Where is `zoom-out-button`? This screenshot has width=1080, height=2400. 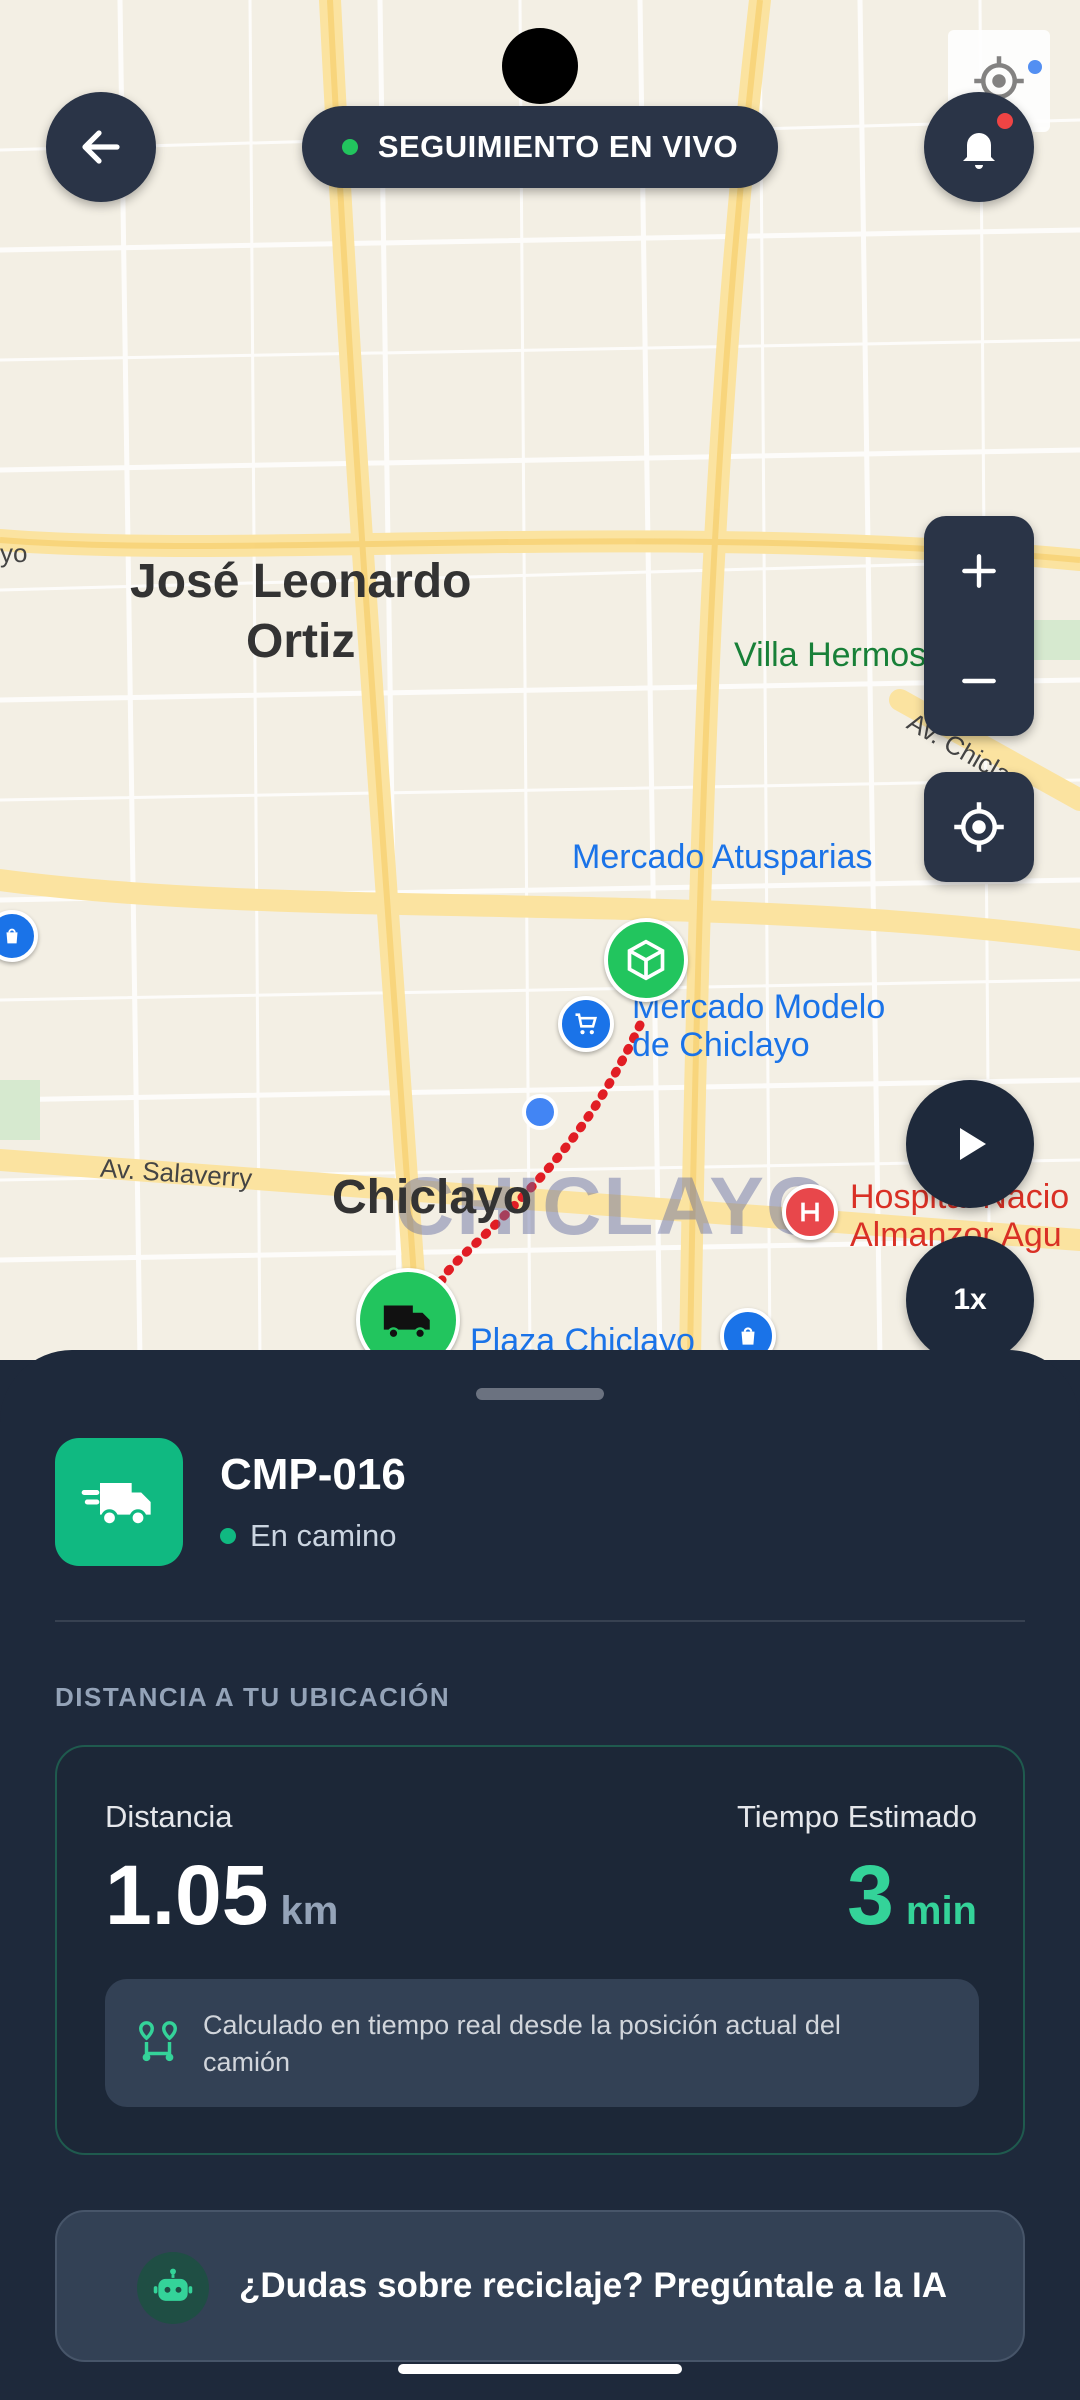 zoom-out-button is located at coordinates (979, 681).